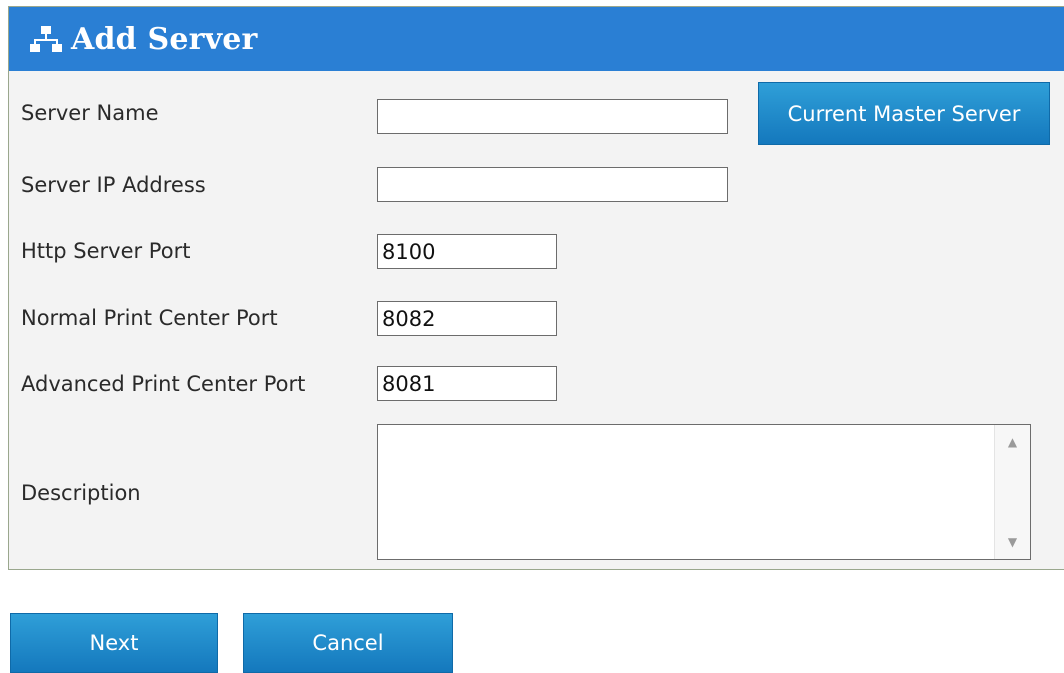  I want to click on current-master-server-button: Current Master Server, so click(904, 113).